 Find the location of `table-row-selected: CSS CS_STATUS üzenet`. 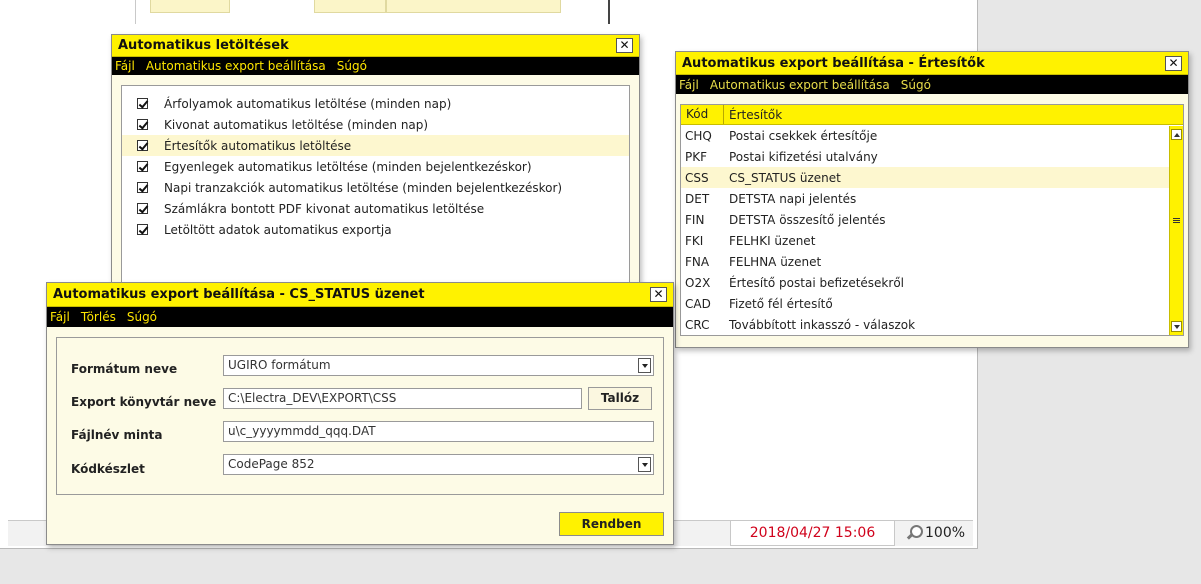

table-row-selected: CSS CS_STATUS üzenet is located at coordinates (932, 177).